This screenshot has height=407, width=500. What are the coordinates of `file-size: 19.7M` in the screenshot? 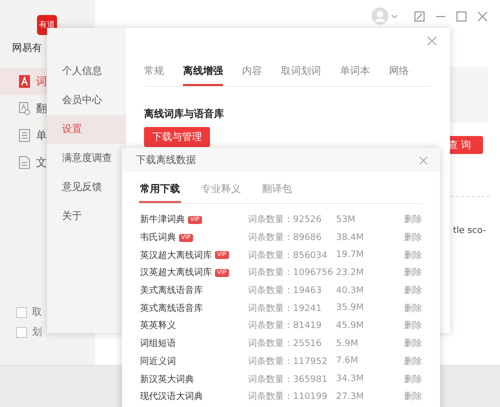 It's located at (350, 255).